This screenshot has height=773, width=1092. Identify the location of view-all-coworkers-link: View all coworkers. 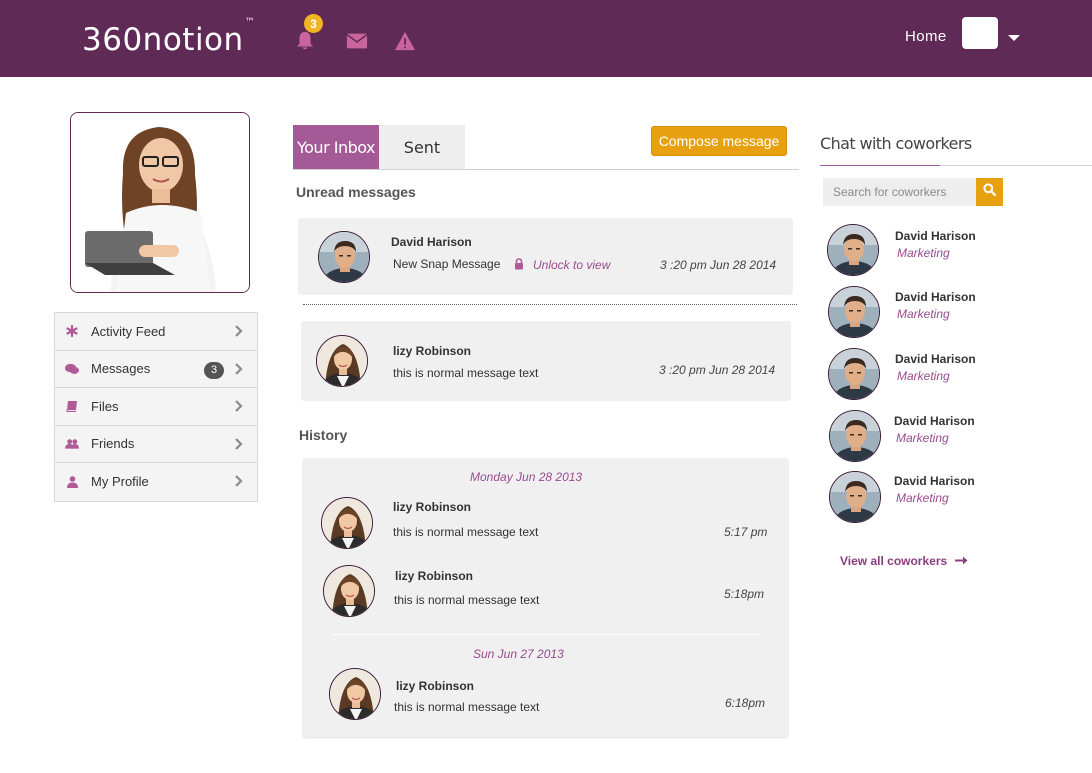
(904, 561).